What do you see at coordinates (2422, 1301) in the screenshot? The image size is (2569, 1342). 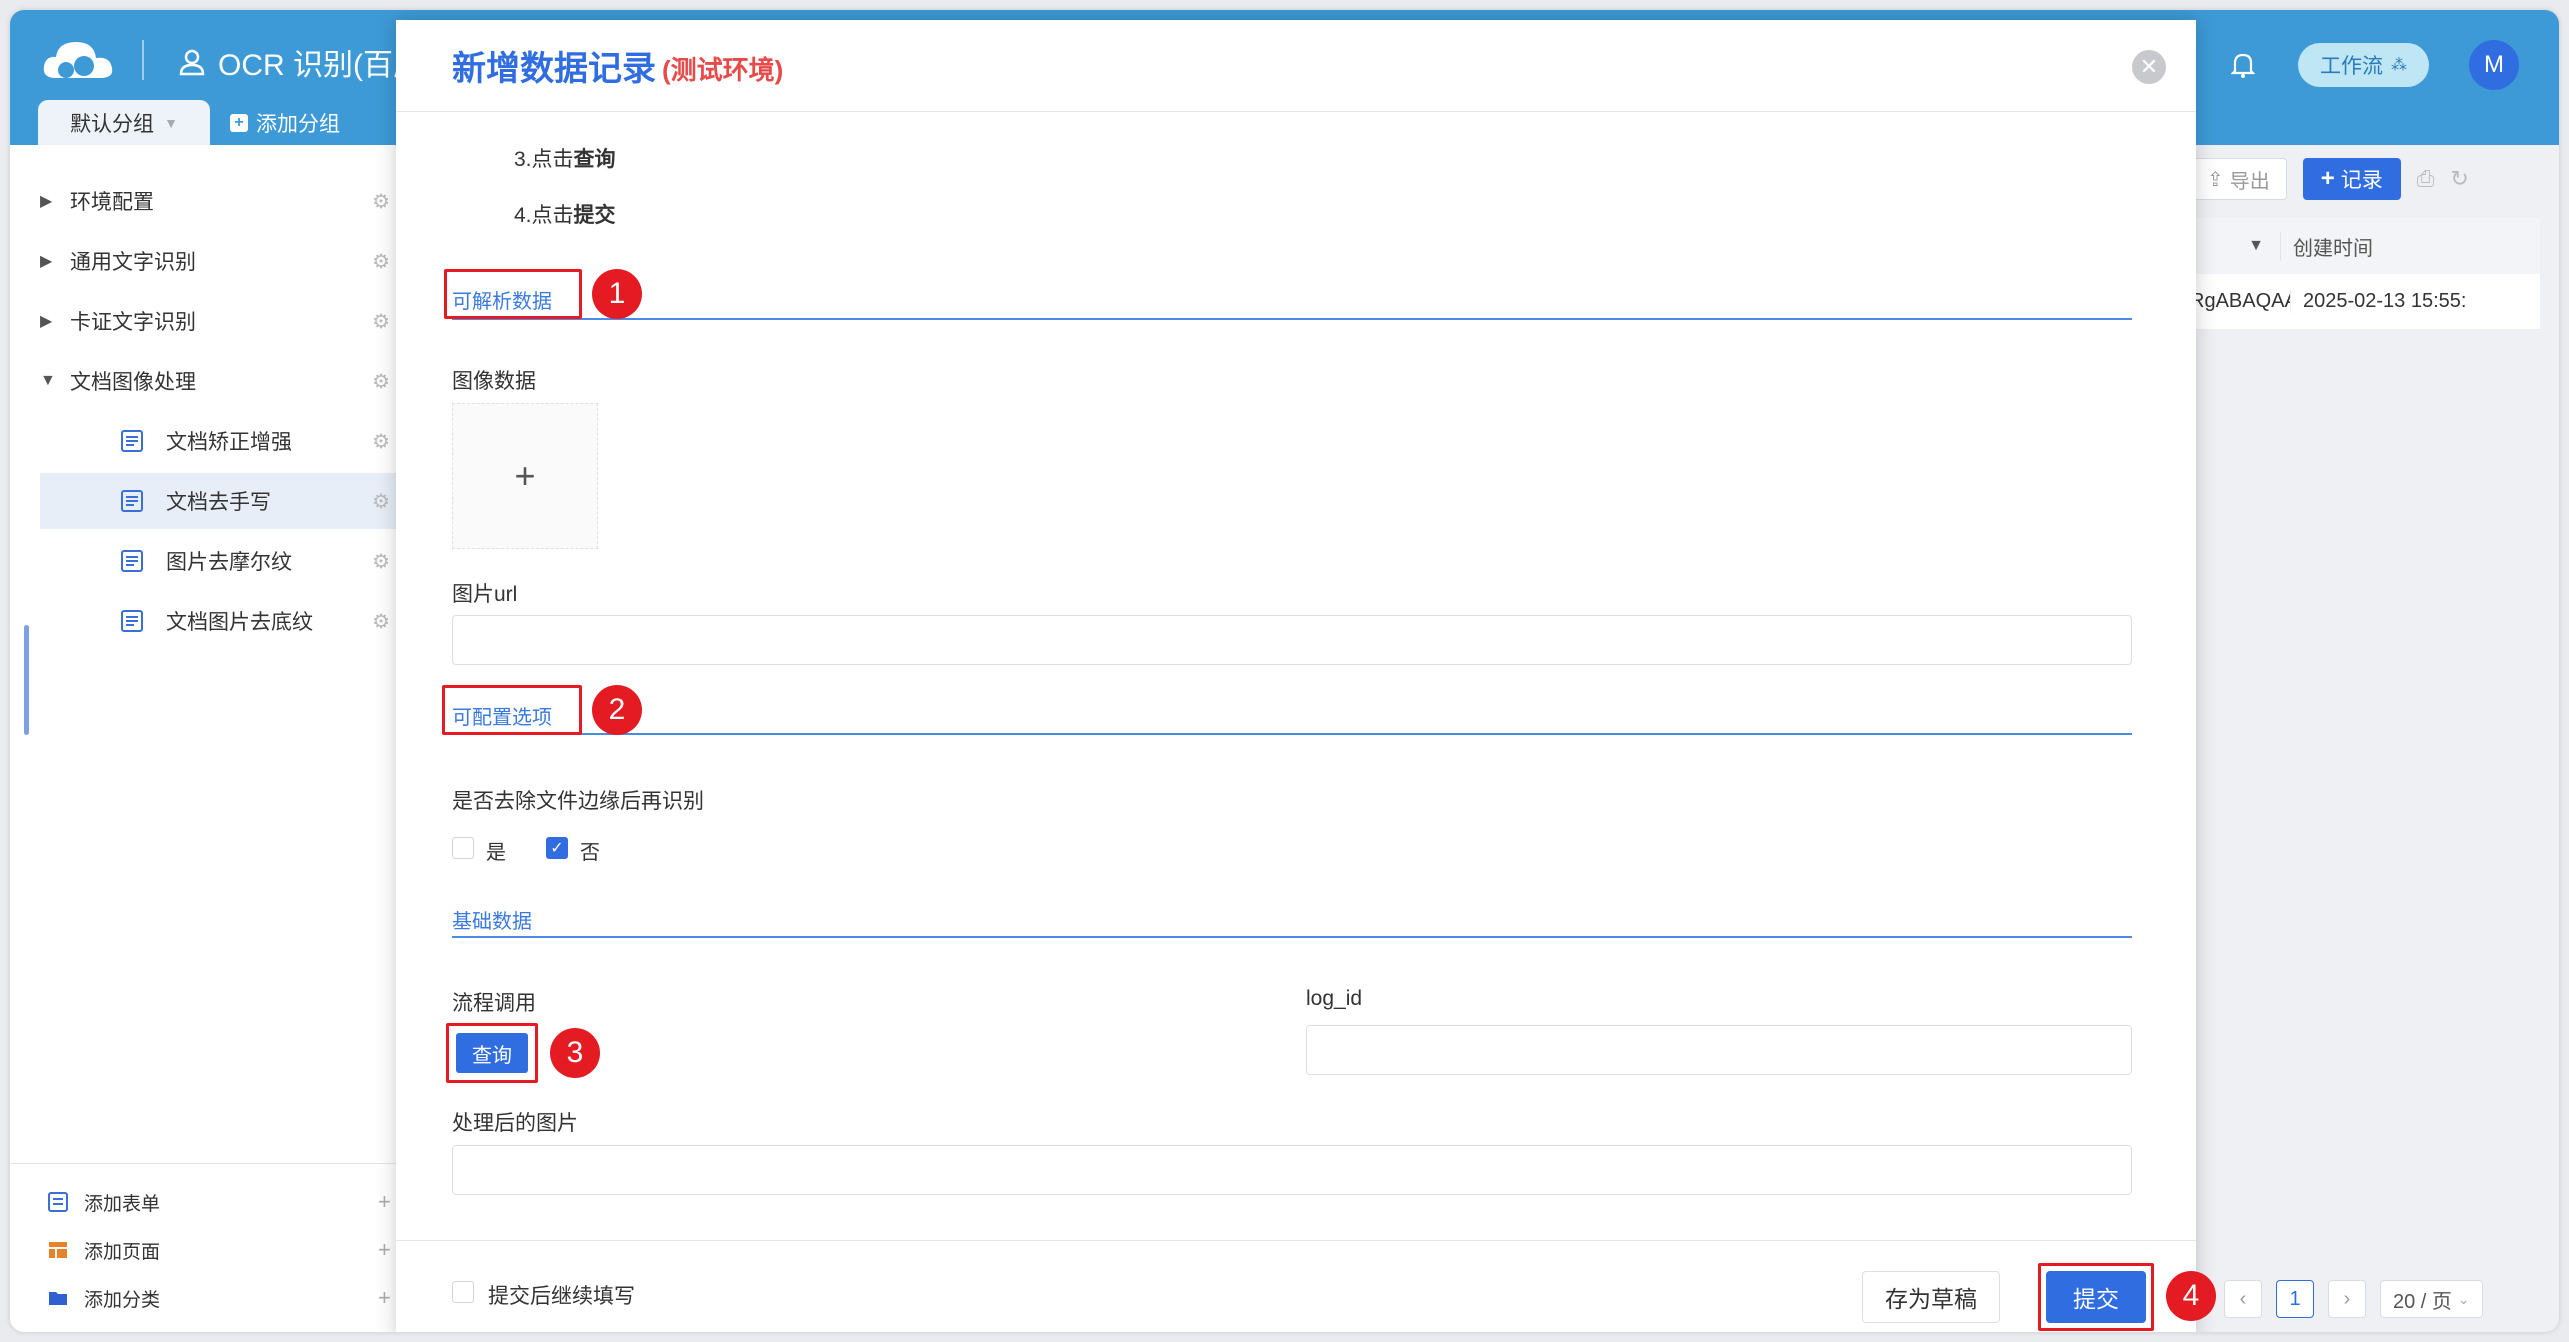 I see `page-size-label: 20 / 页` at bounding box center [2422, 1301].